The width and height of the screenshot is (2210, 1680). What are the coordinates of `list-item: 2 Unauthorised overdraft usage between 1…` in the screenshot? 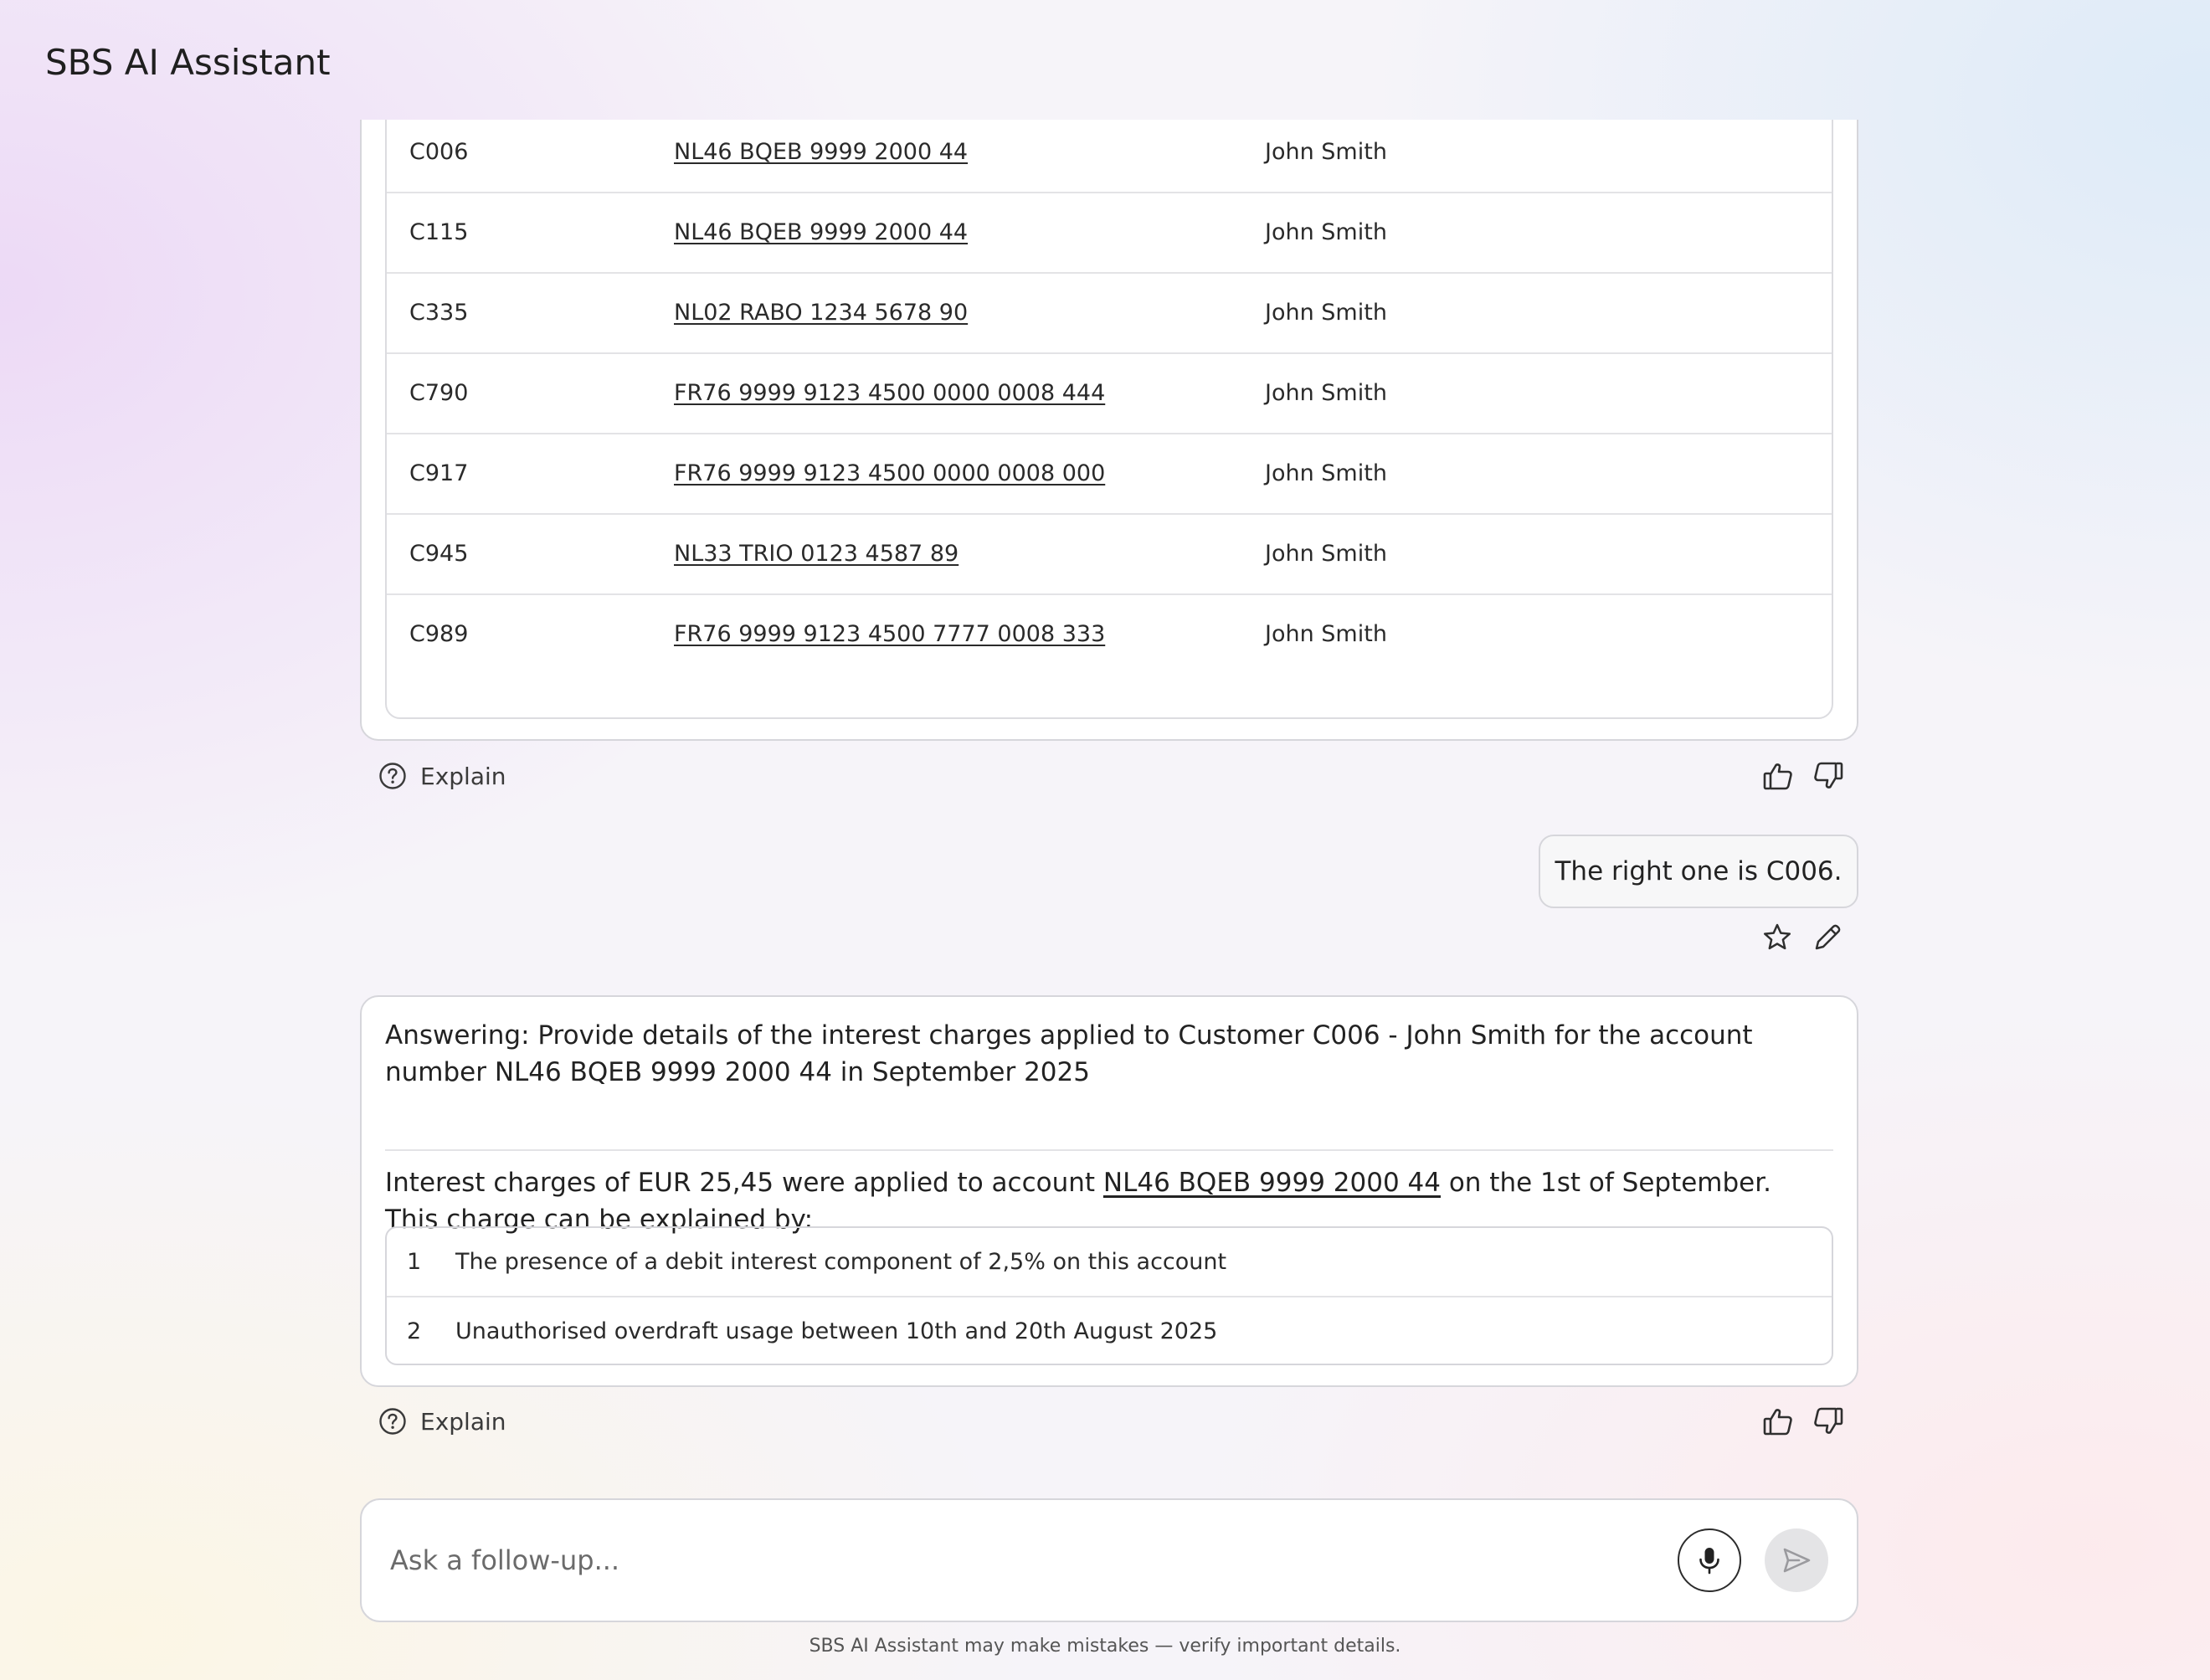 It's located at (1109, 1330).